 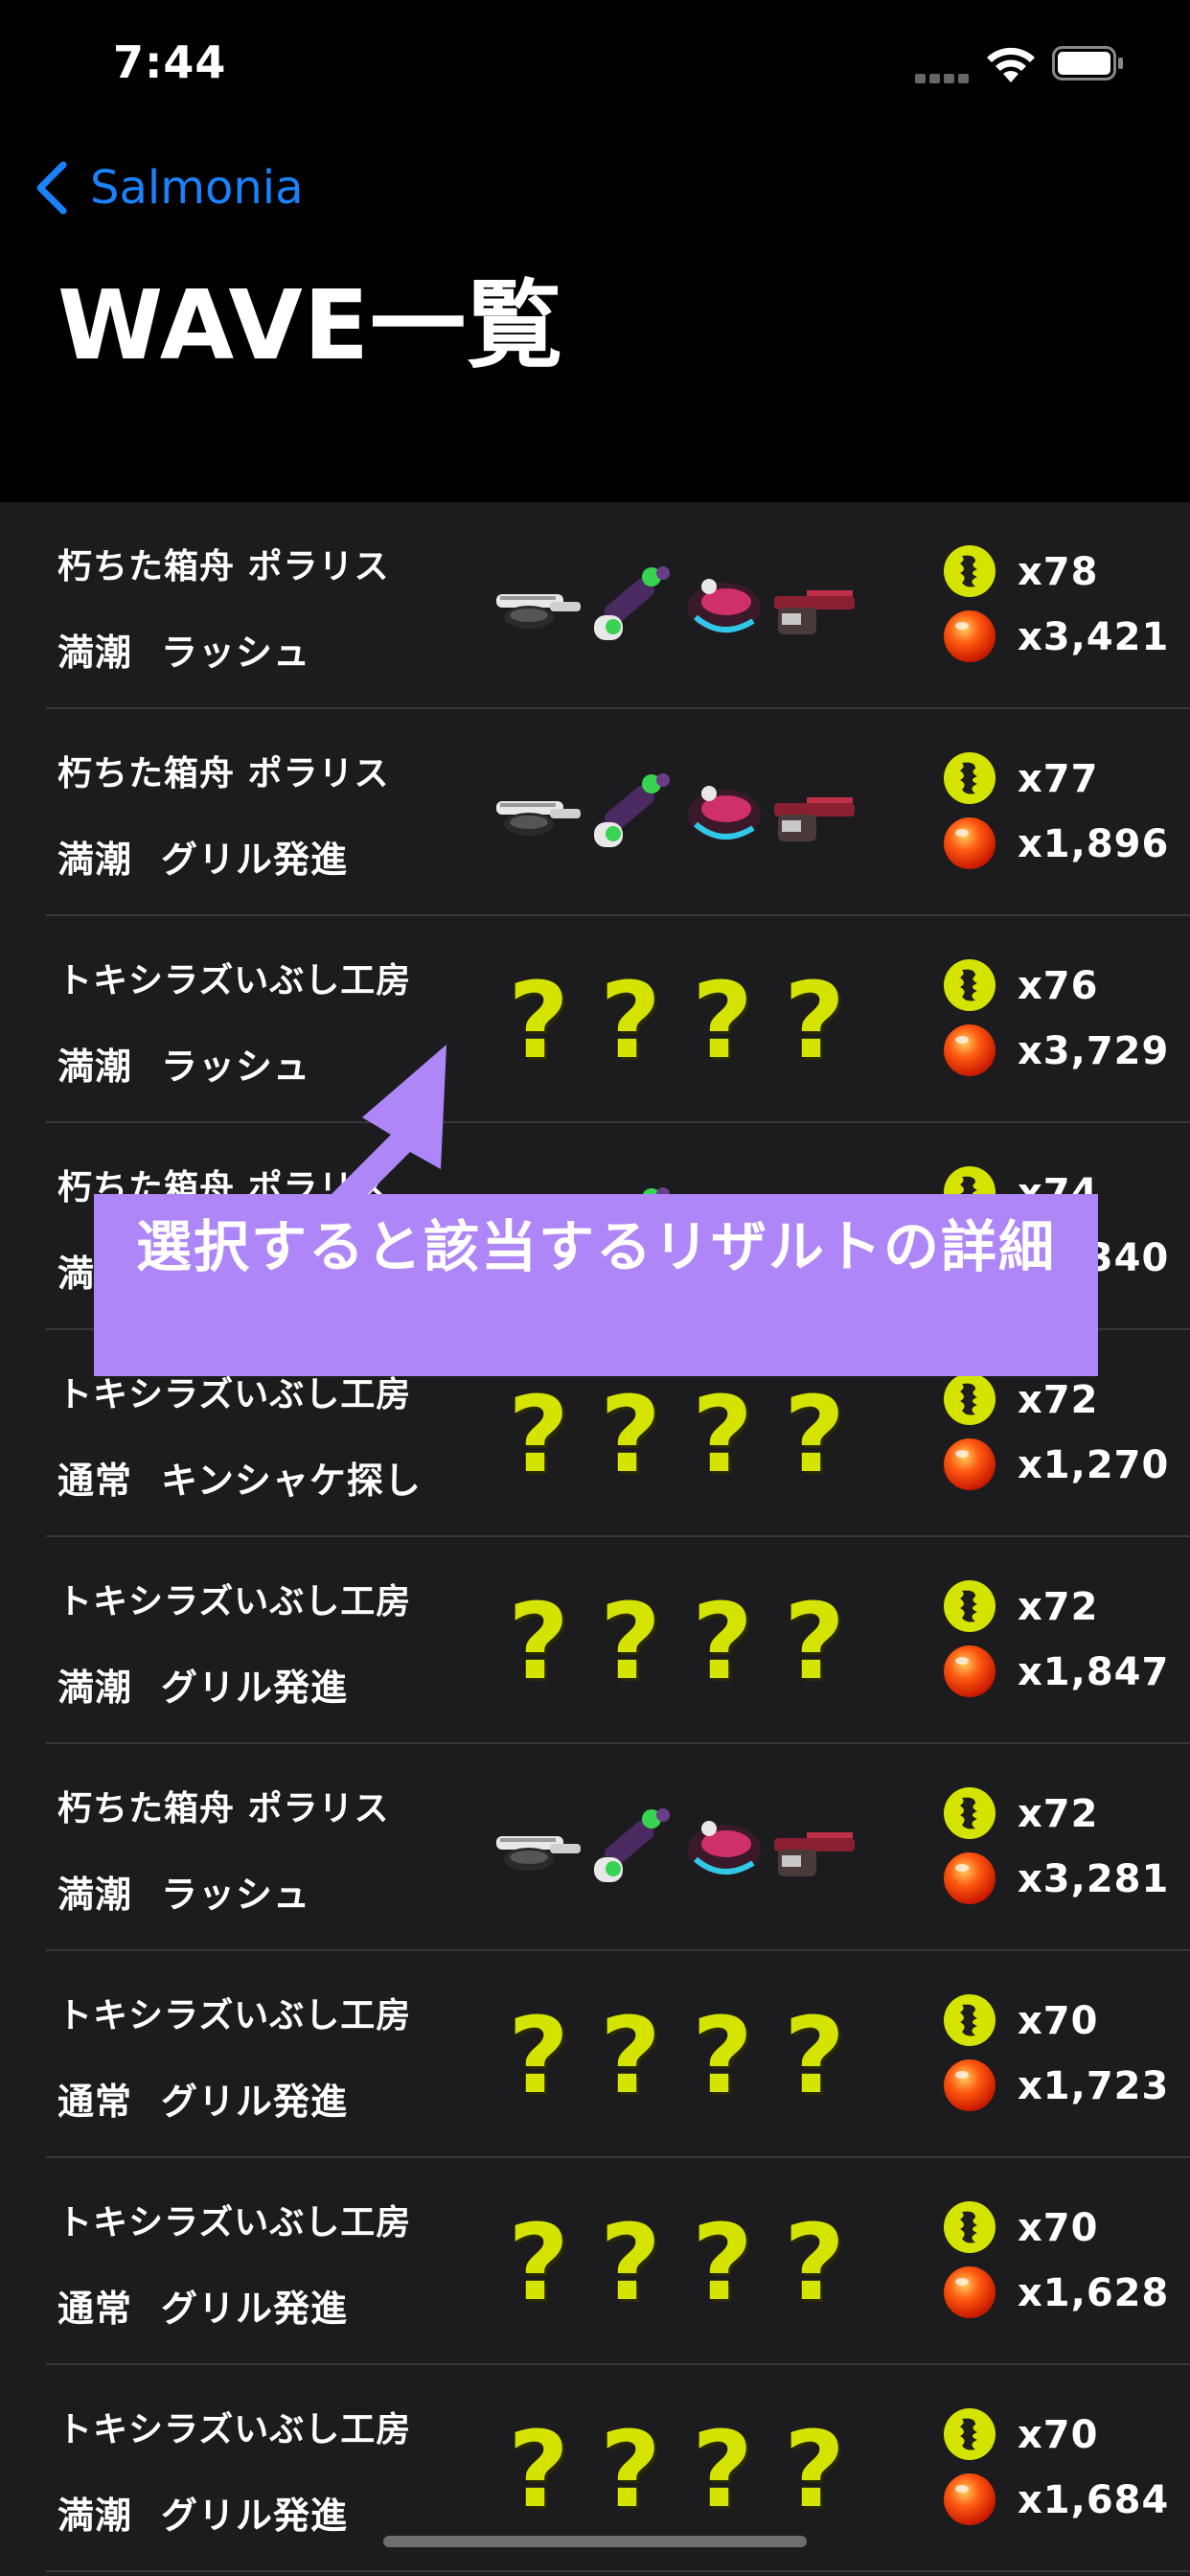 What do you see at coordinates (311, 325) in the screenshot?
I see `page-title: WAVE一覧` at bounding box center [311, 325].